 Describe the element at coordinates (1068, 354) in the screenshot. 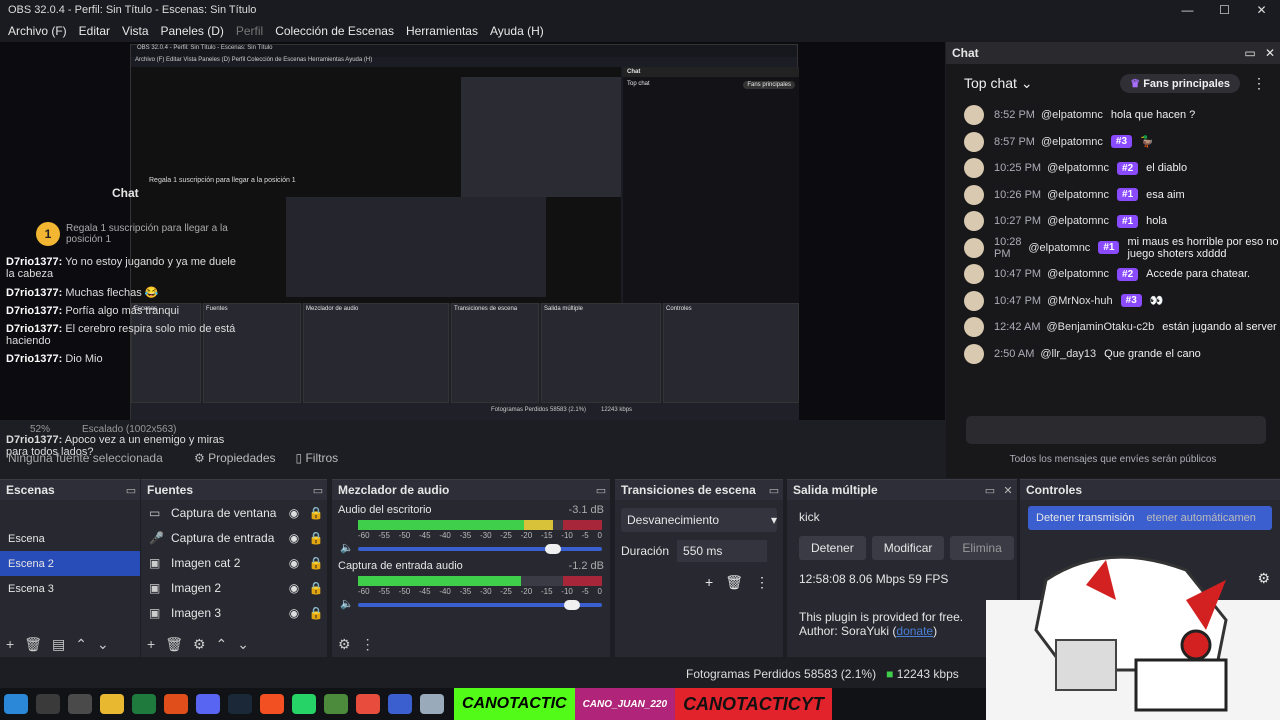

I see `message-user: @llr_day13` at that location.